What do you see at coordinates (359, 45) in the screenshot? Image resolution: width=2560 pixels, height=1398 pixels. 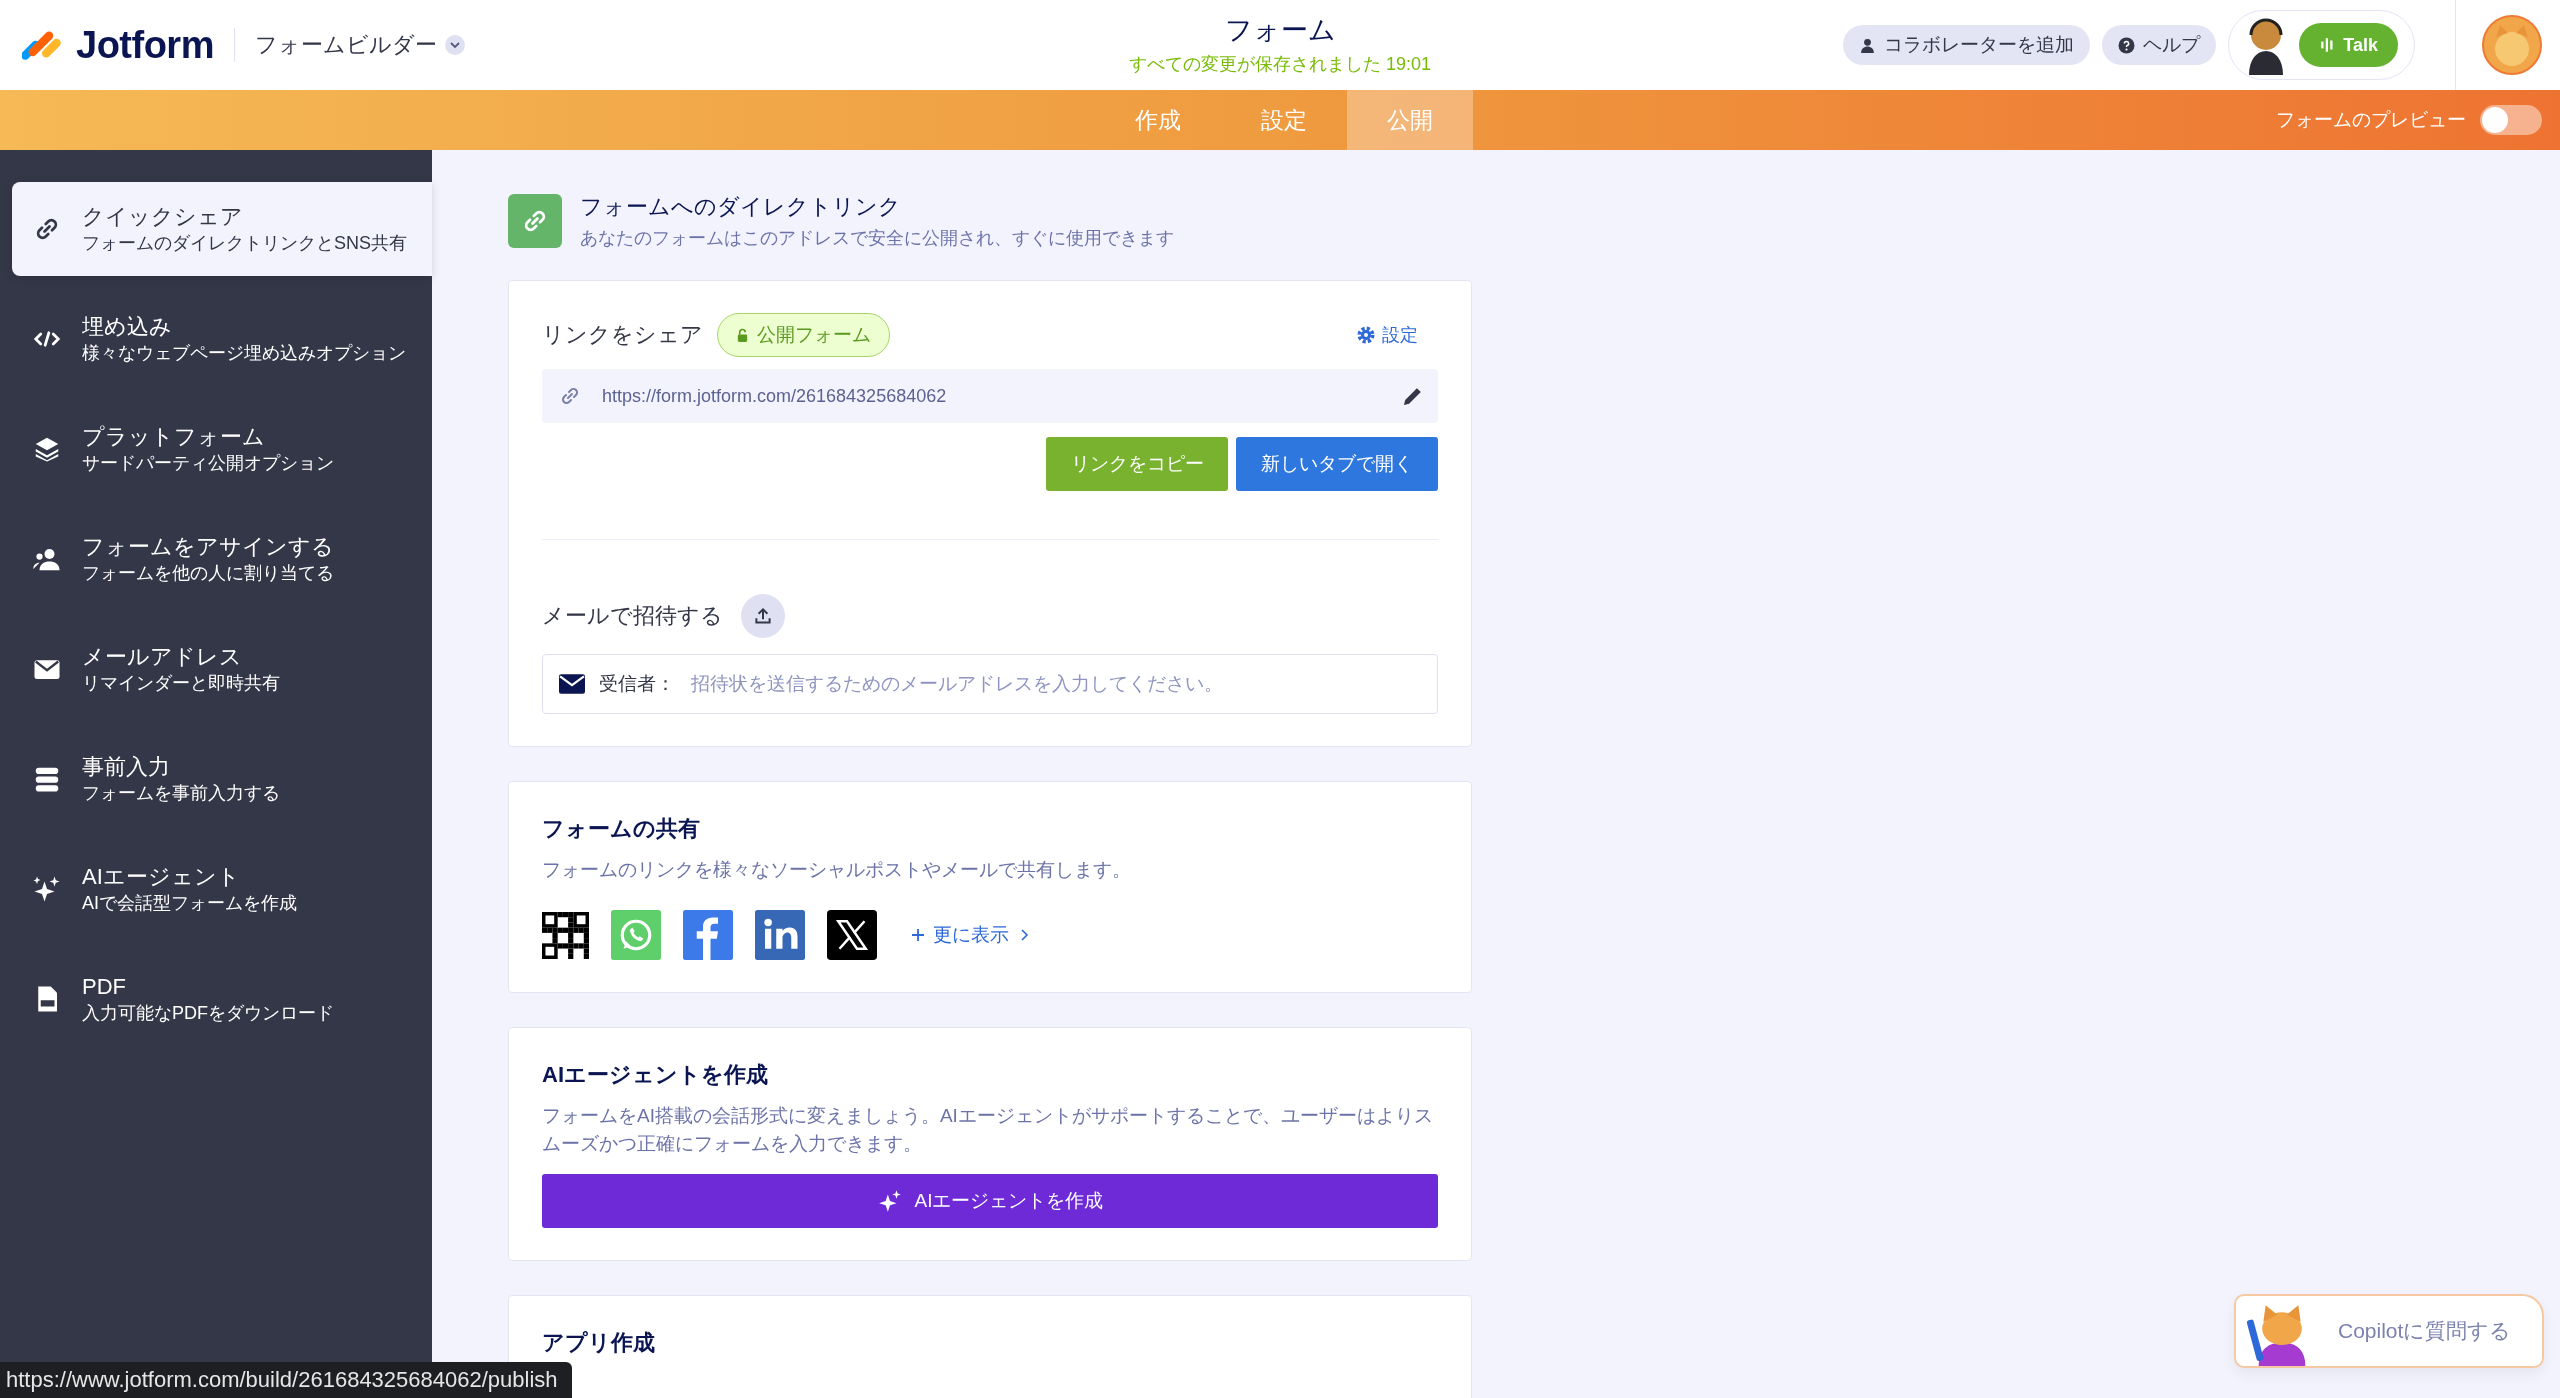 I see `builder-menu: フォームビルダー` at bounding box center [359, 45].